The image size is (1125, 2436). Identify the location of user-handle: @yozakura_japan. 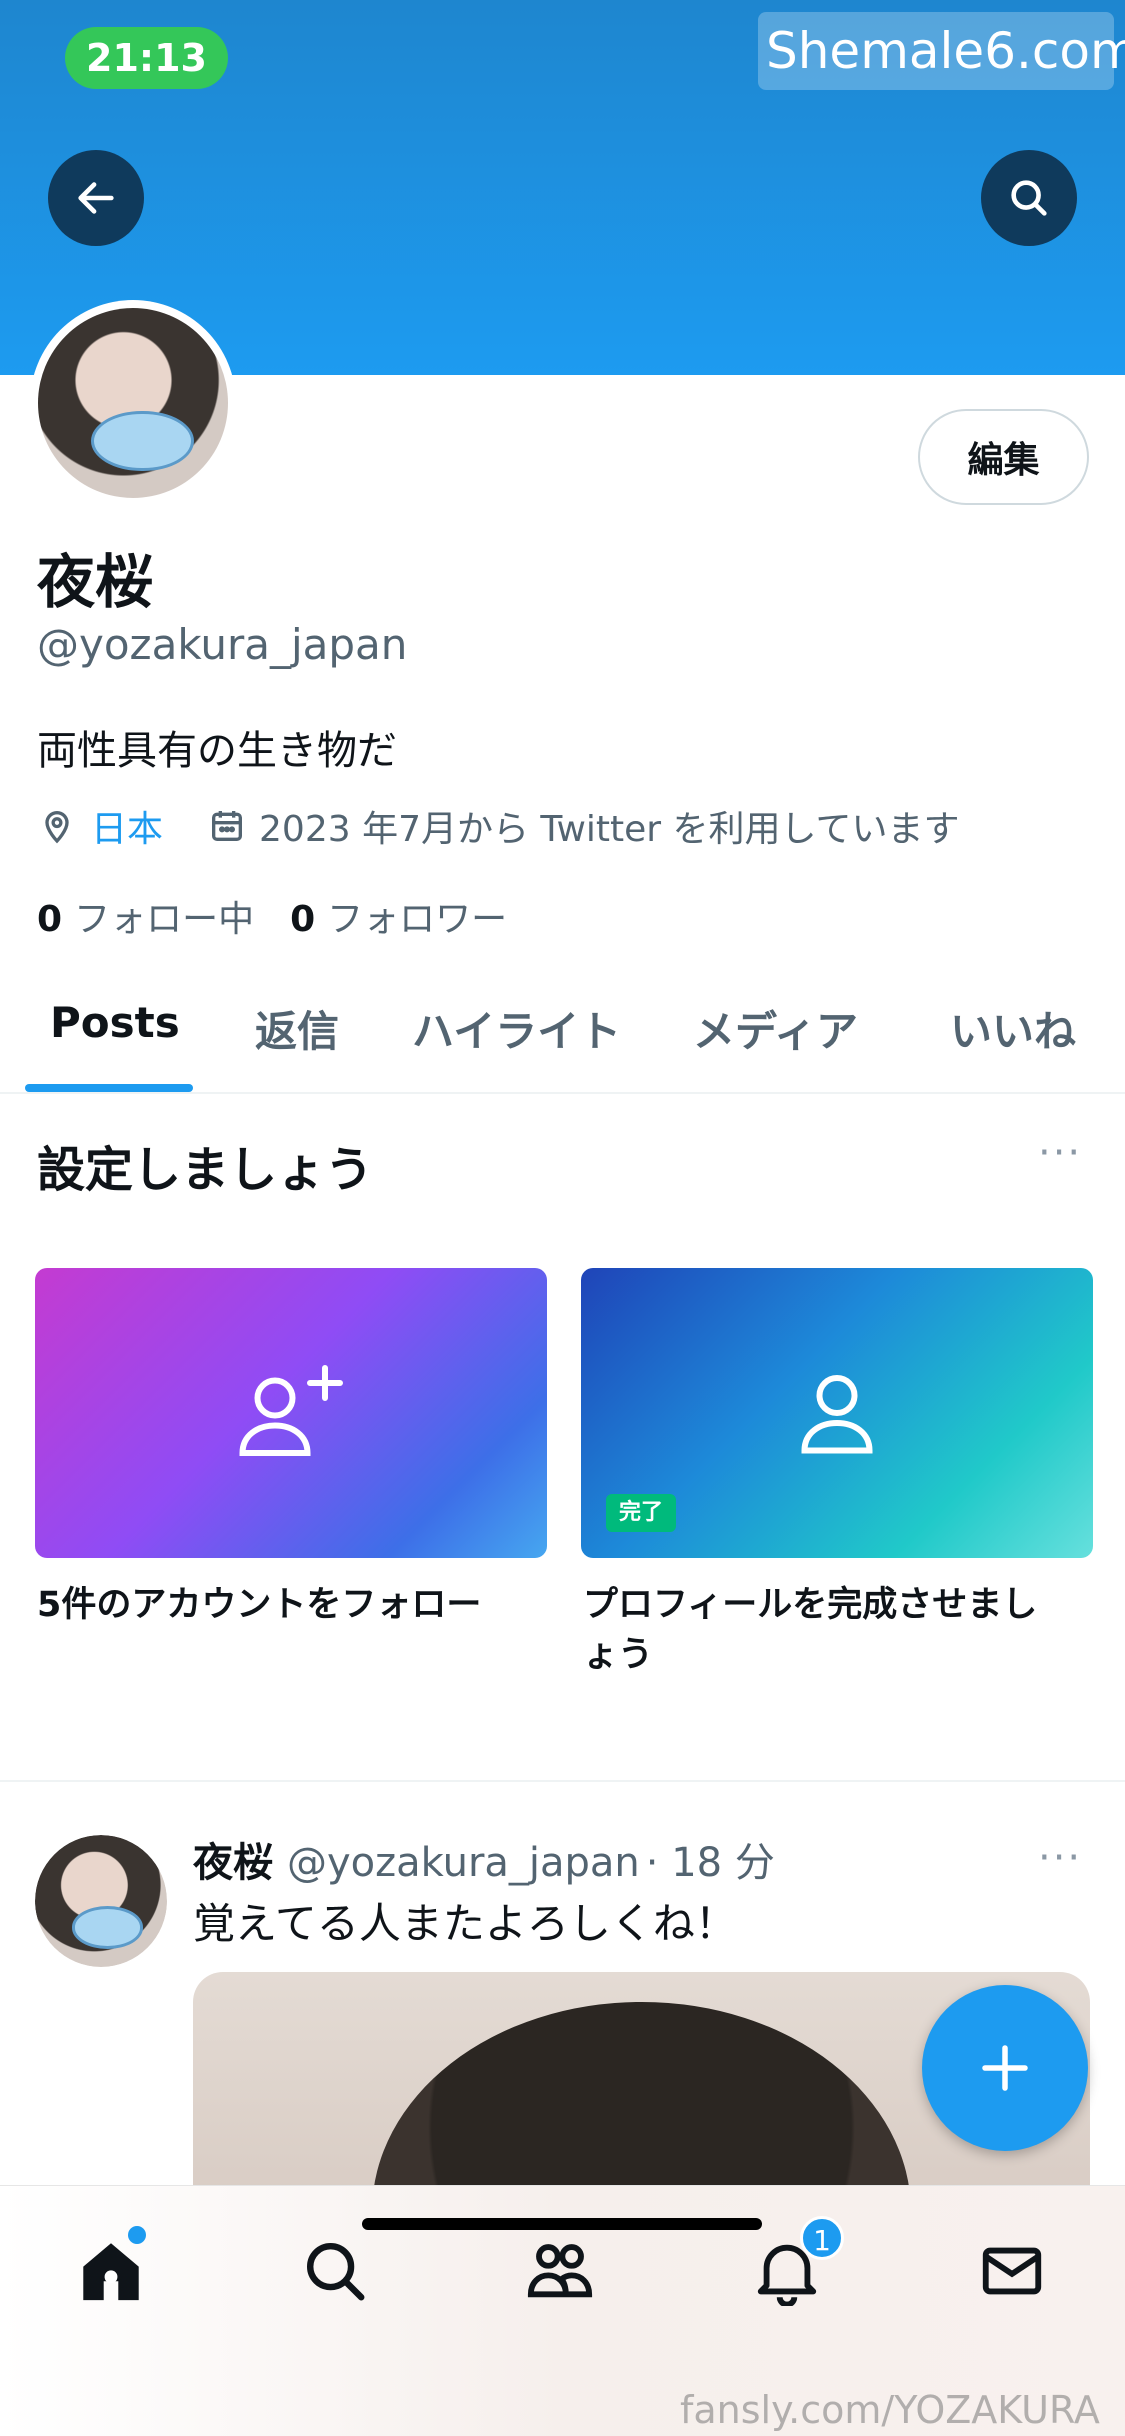
(222, 644).